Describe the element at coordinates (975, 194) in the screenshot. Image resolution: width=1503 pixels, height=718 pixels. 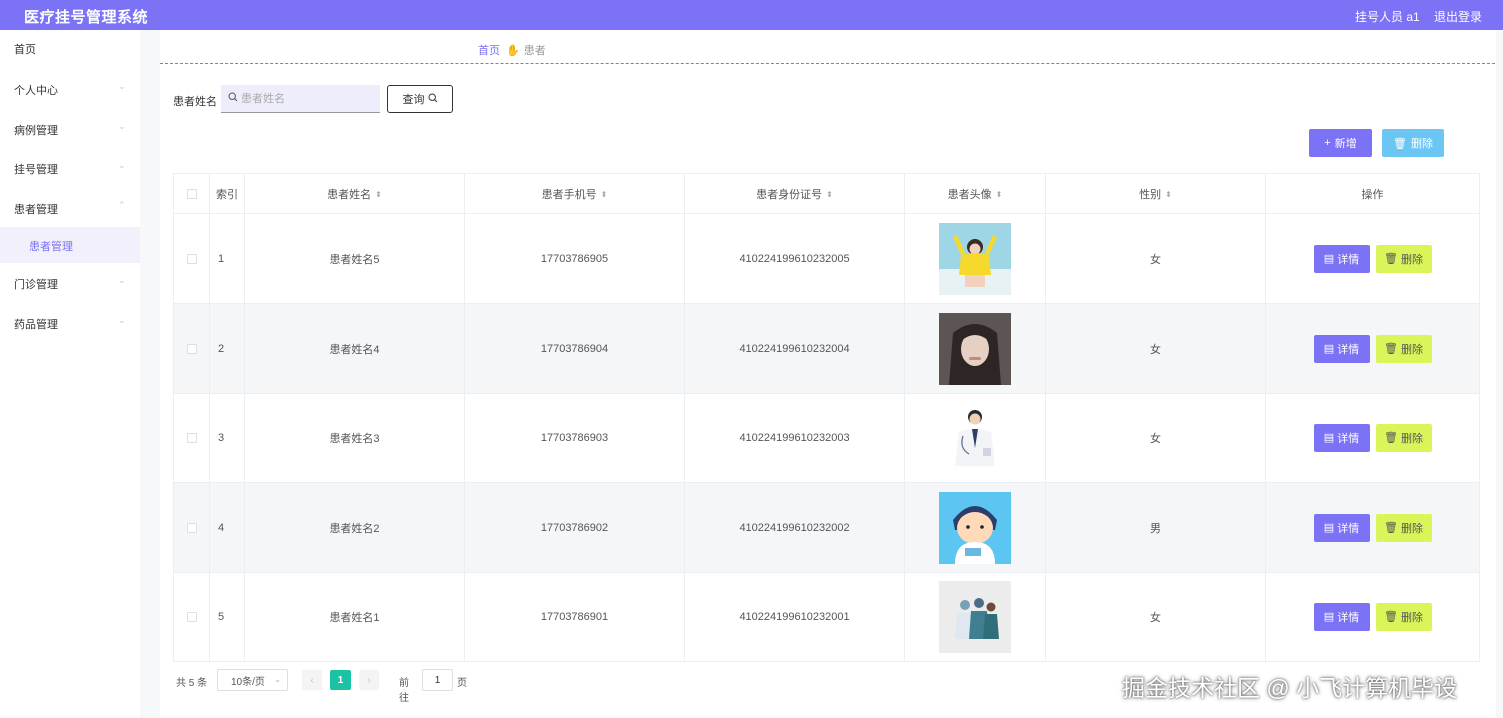
I see `column-header: 患者头像 ⬍` at that location.